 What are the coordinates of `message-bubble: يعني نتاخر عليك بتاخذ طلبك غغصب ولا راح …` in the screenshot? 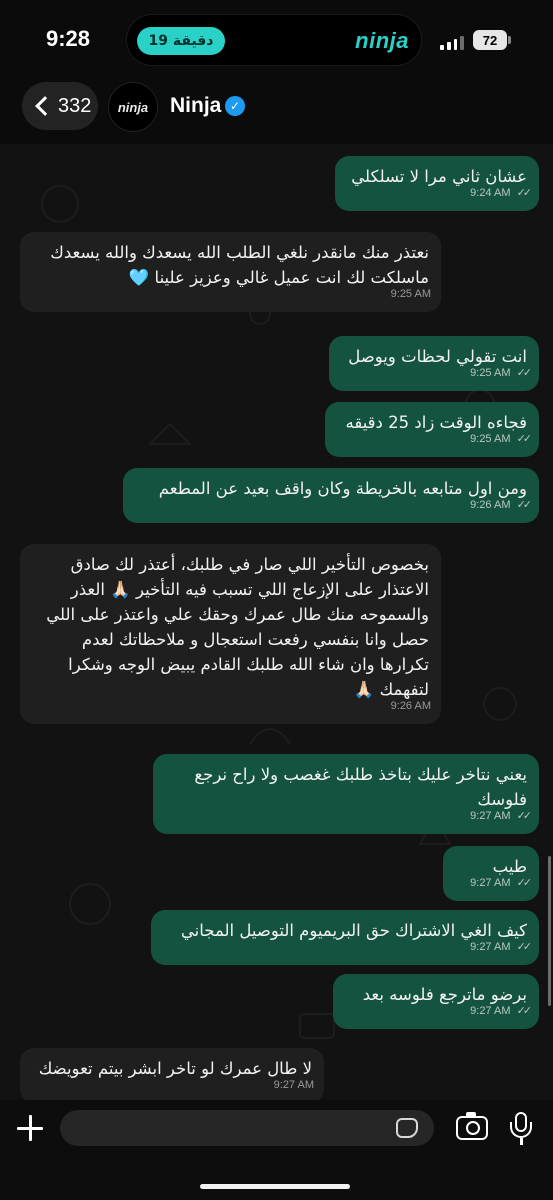 It's located at (346, 794).